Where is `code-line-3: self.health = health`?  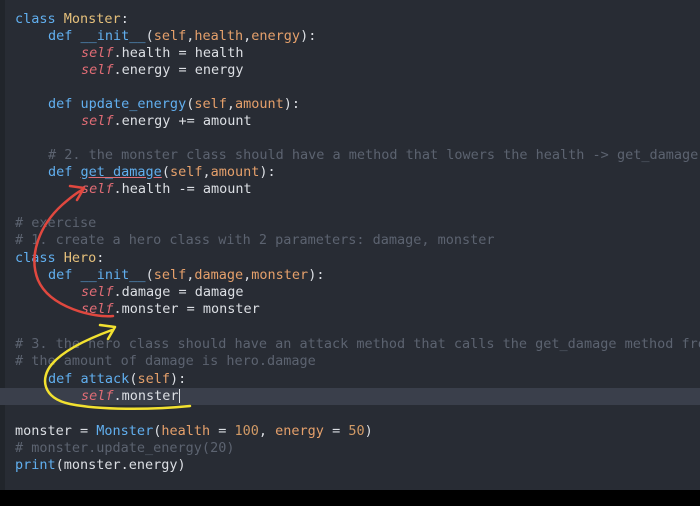 code-line-3: self.health = health is located at coordinates (350, 53).